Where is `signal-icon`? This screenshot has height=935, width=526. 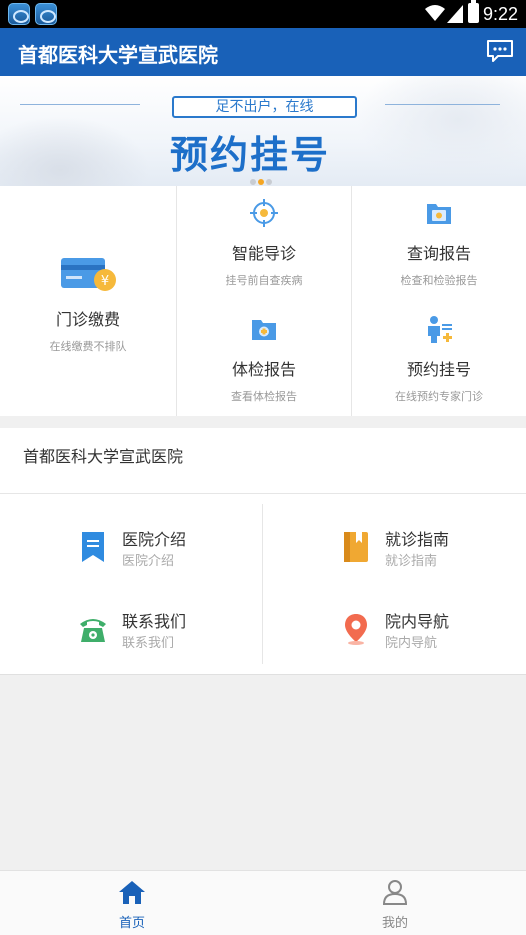
signal-icon is located at coordinates (455, 14).